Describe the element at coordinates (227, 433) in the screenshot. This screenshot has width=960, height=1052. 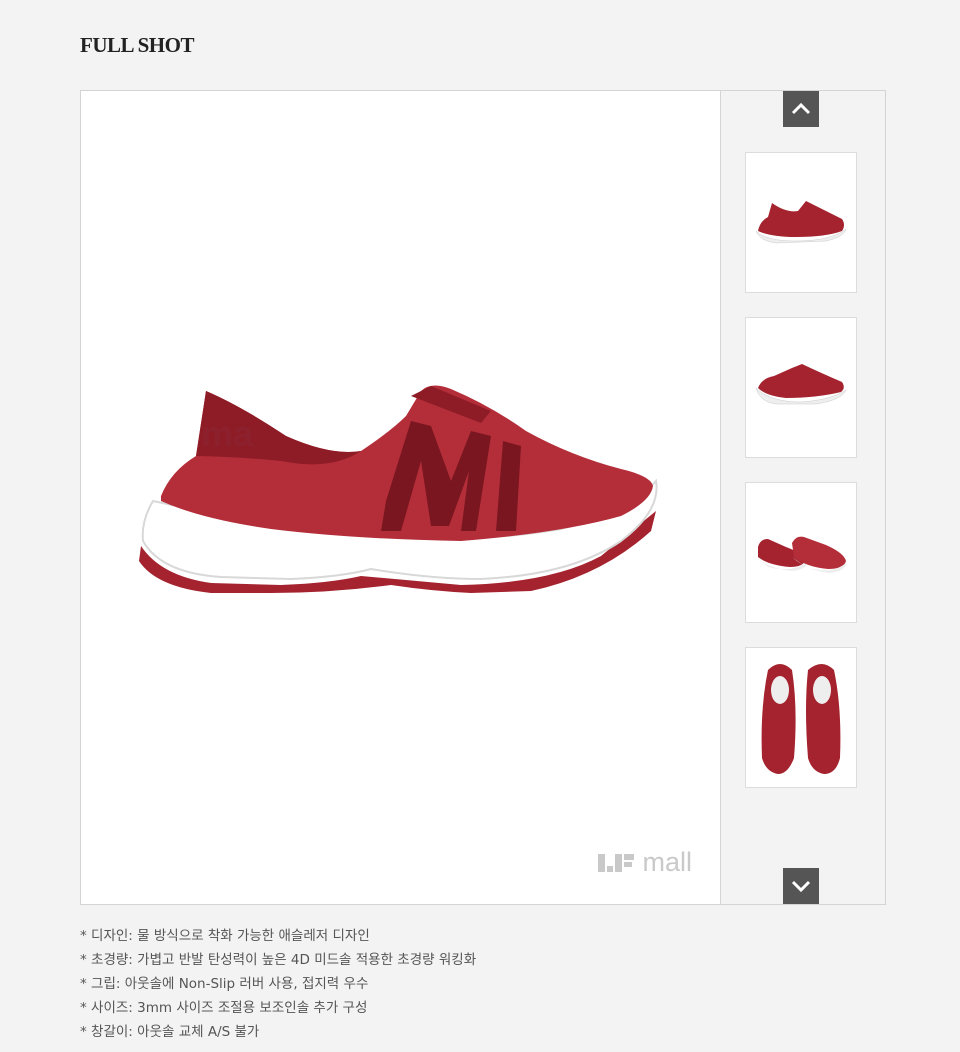
I see `svg-text: ma` at that location.